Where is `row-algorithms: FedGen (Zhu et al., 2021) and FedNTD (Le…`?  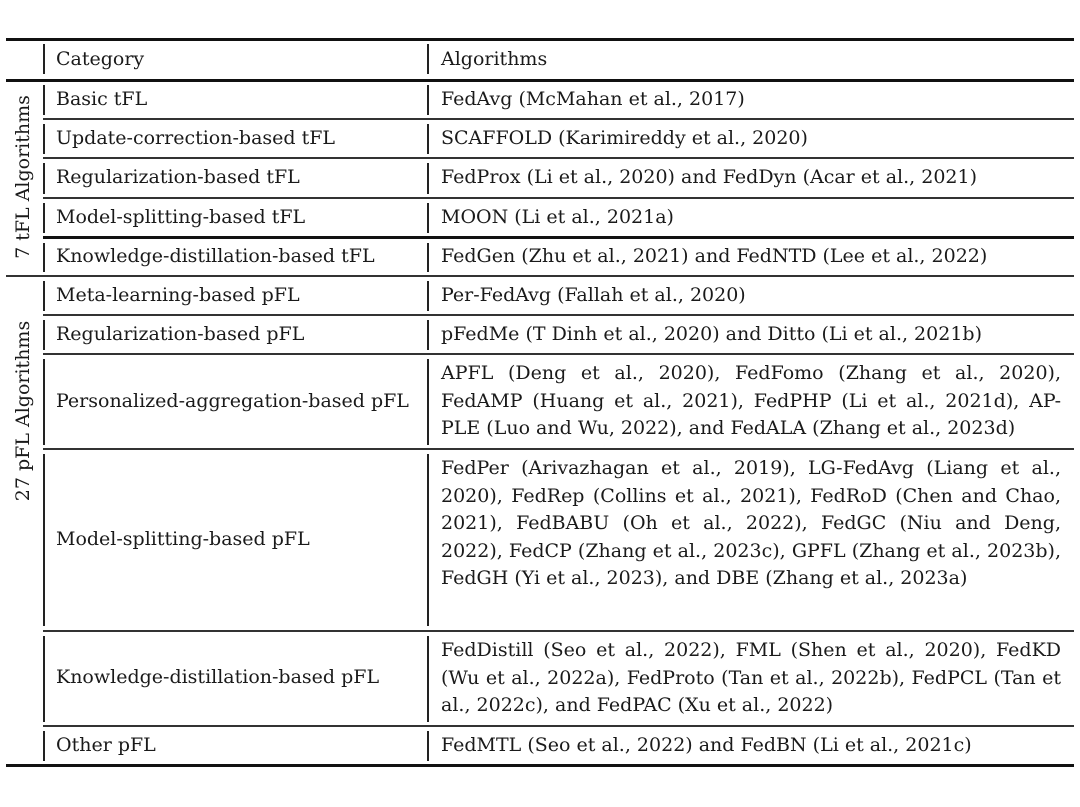 row-algorithms: FedGen (Zhu et al., 2021) and FedNTD (Le… is located at coordinates (714, 256).